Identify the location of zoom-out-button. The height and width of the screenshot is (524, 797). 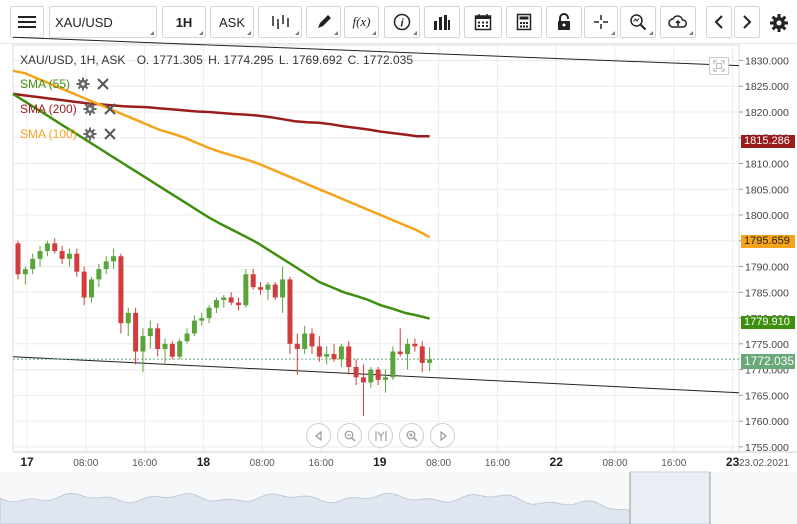
(349, 435).